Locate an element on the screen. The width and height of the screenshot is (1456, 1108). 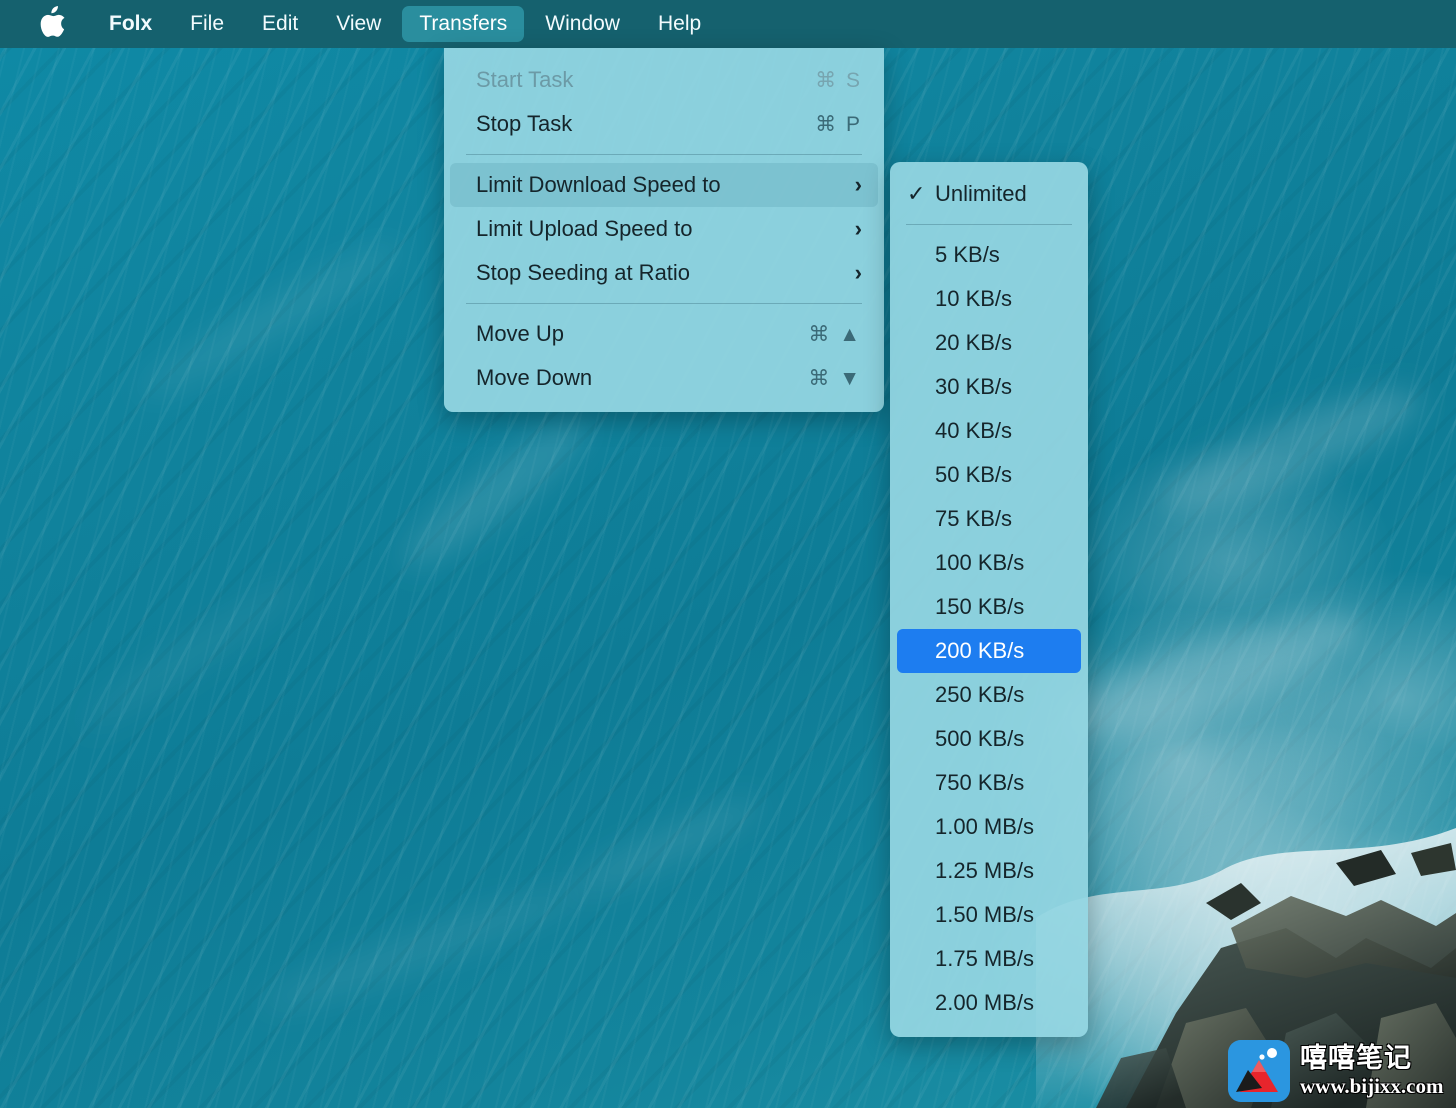
menubar-item-window: Window is located at coordinates (582, 24).